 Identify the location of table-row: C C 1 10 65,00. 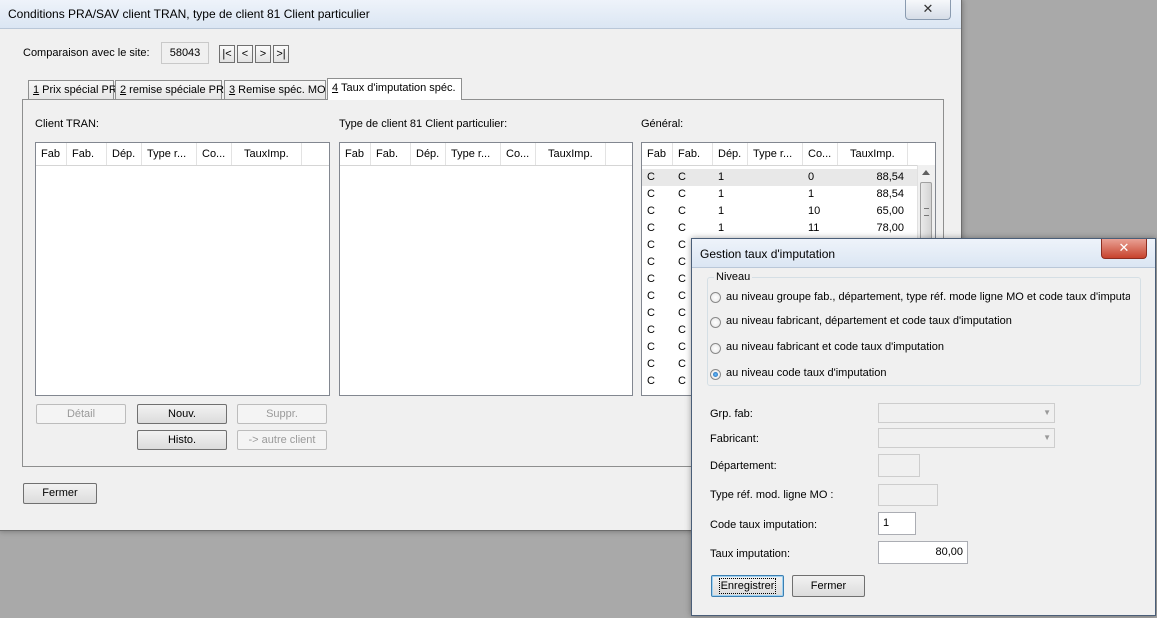
(780, 211).